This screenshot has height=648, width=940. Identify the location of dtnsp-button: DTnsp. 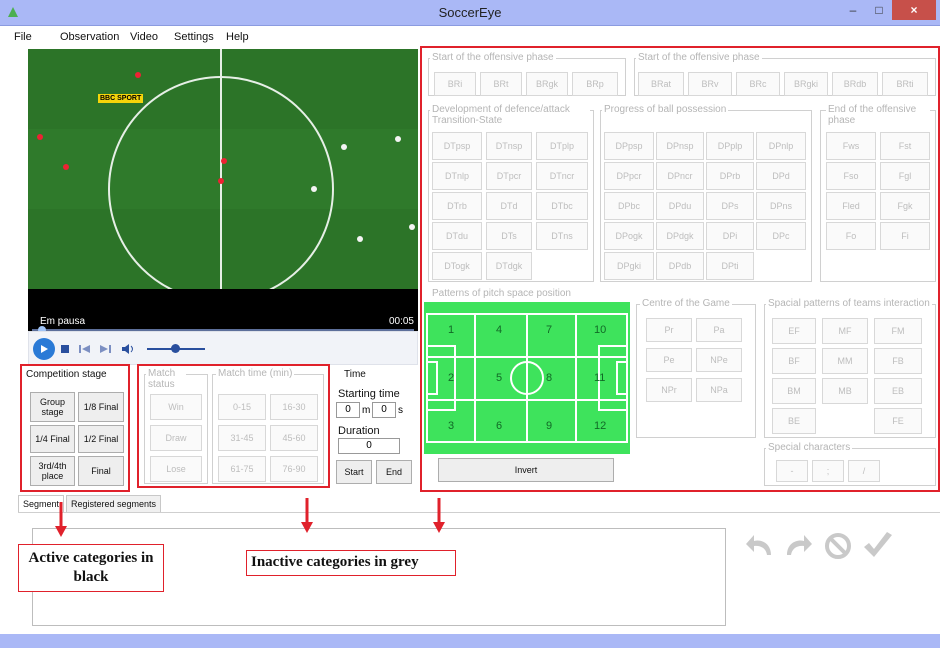
(509, 146).